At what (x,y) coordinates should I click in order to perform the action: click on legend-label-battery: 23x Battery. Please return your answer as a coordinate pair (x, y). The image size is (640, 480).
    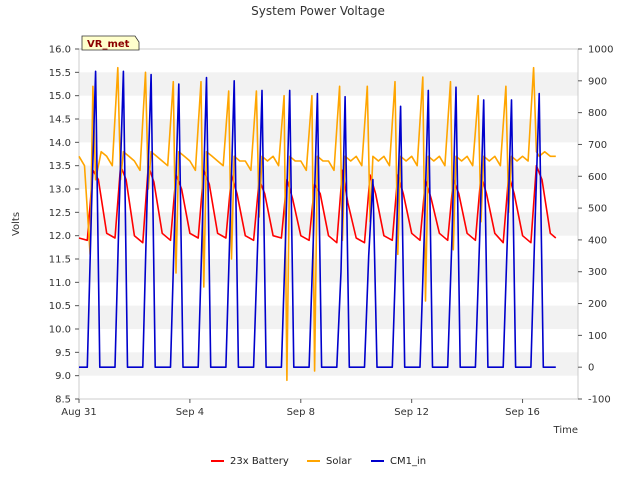
    Looking at the image, I should click on (259, 461).